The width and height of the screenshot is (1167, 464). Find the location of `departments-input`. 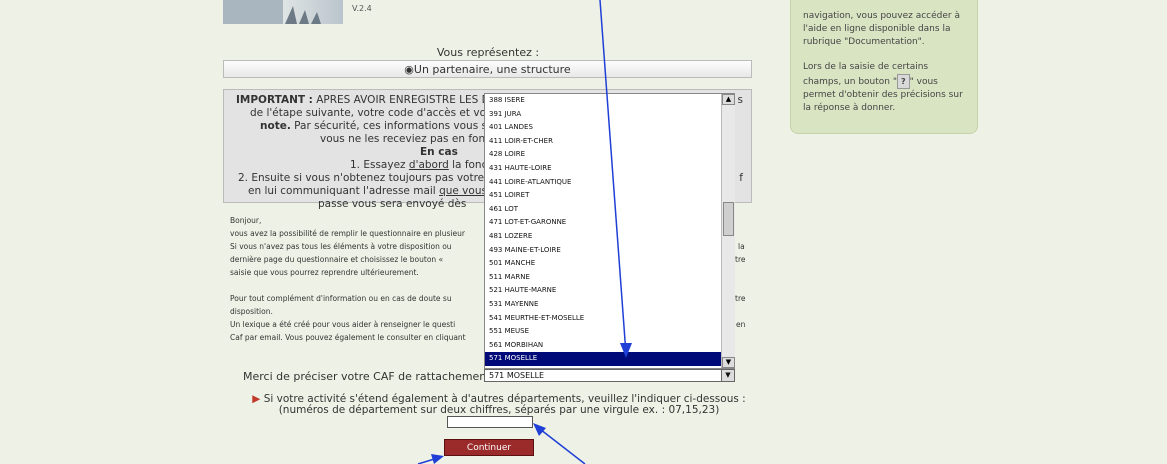

departments-input is located at coordinates (490, 422).